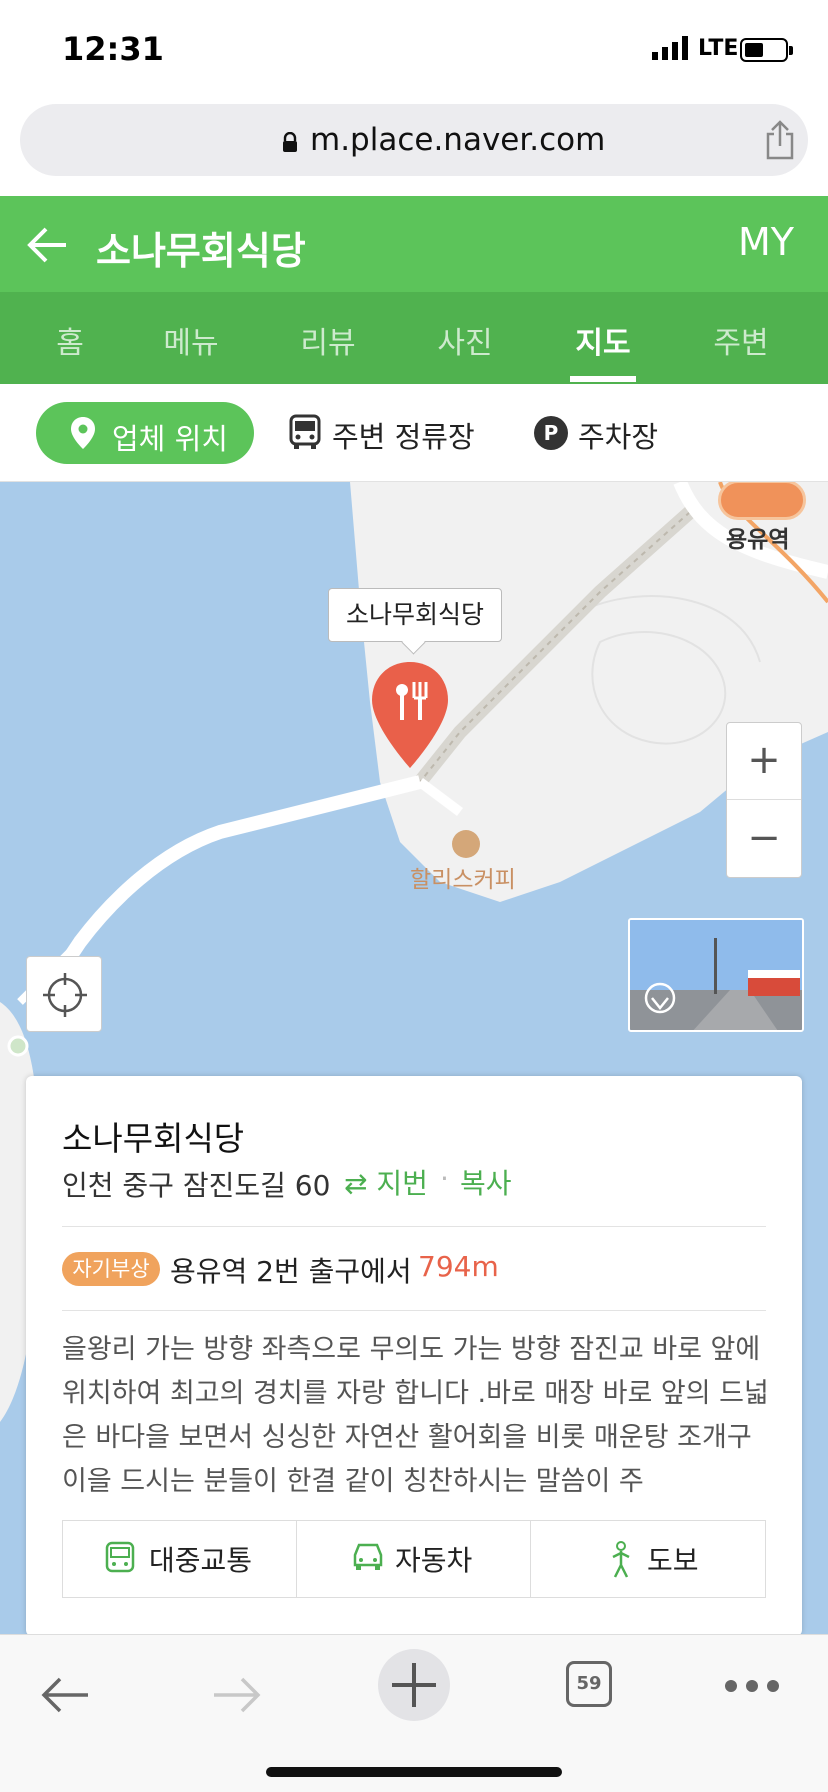 Image resolution: width=828 pixels, height=1792 pixels. I want to click on transit-label: 대중교통, so click(201, 1560).